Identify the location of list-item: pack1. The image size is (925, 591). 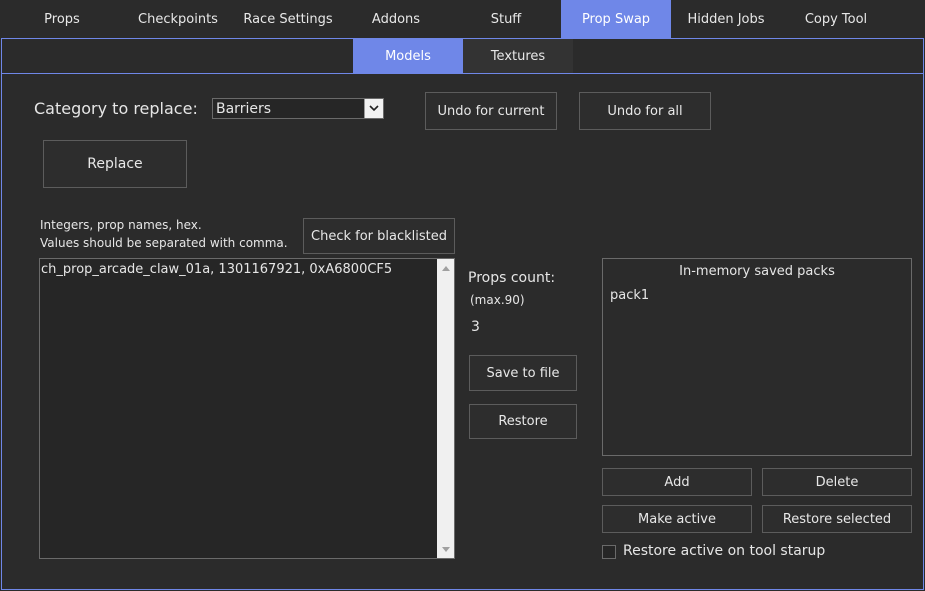
(629, 295).